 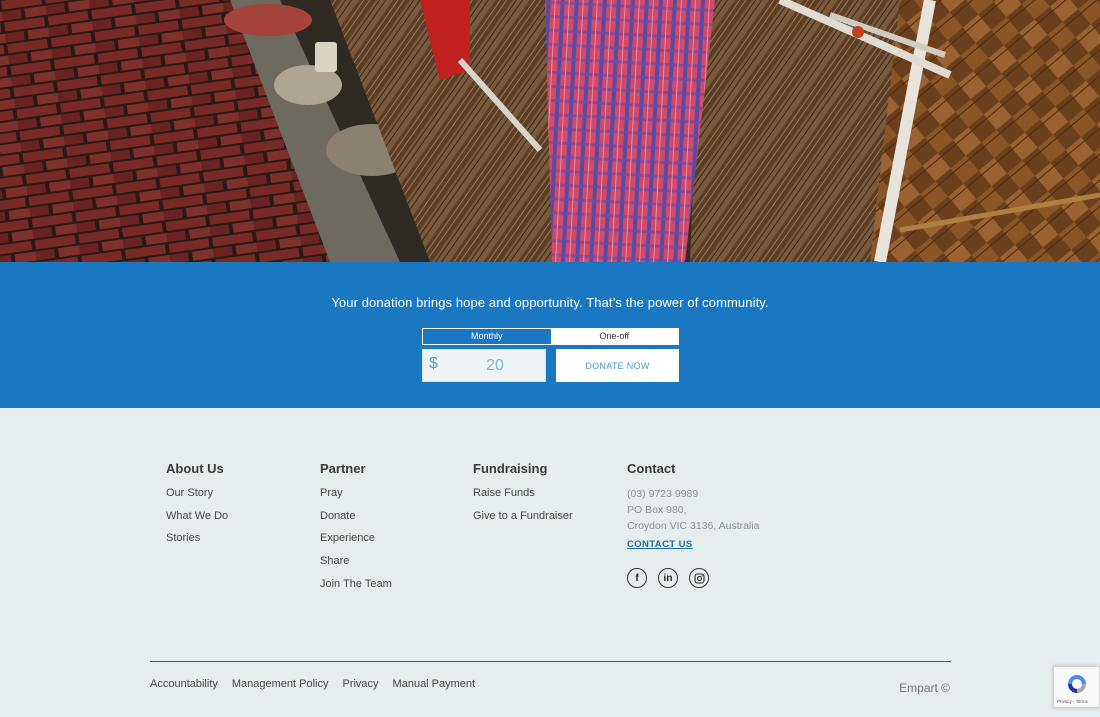 What do you see at coordinates (617, 365) in the screenshot?
I see `donate-now-button: DONATE NOW` at bounding box center [617, 365].